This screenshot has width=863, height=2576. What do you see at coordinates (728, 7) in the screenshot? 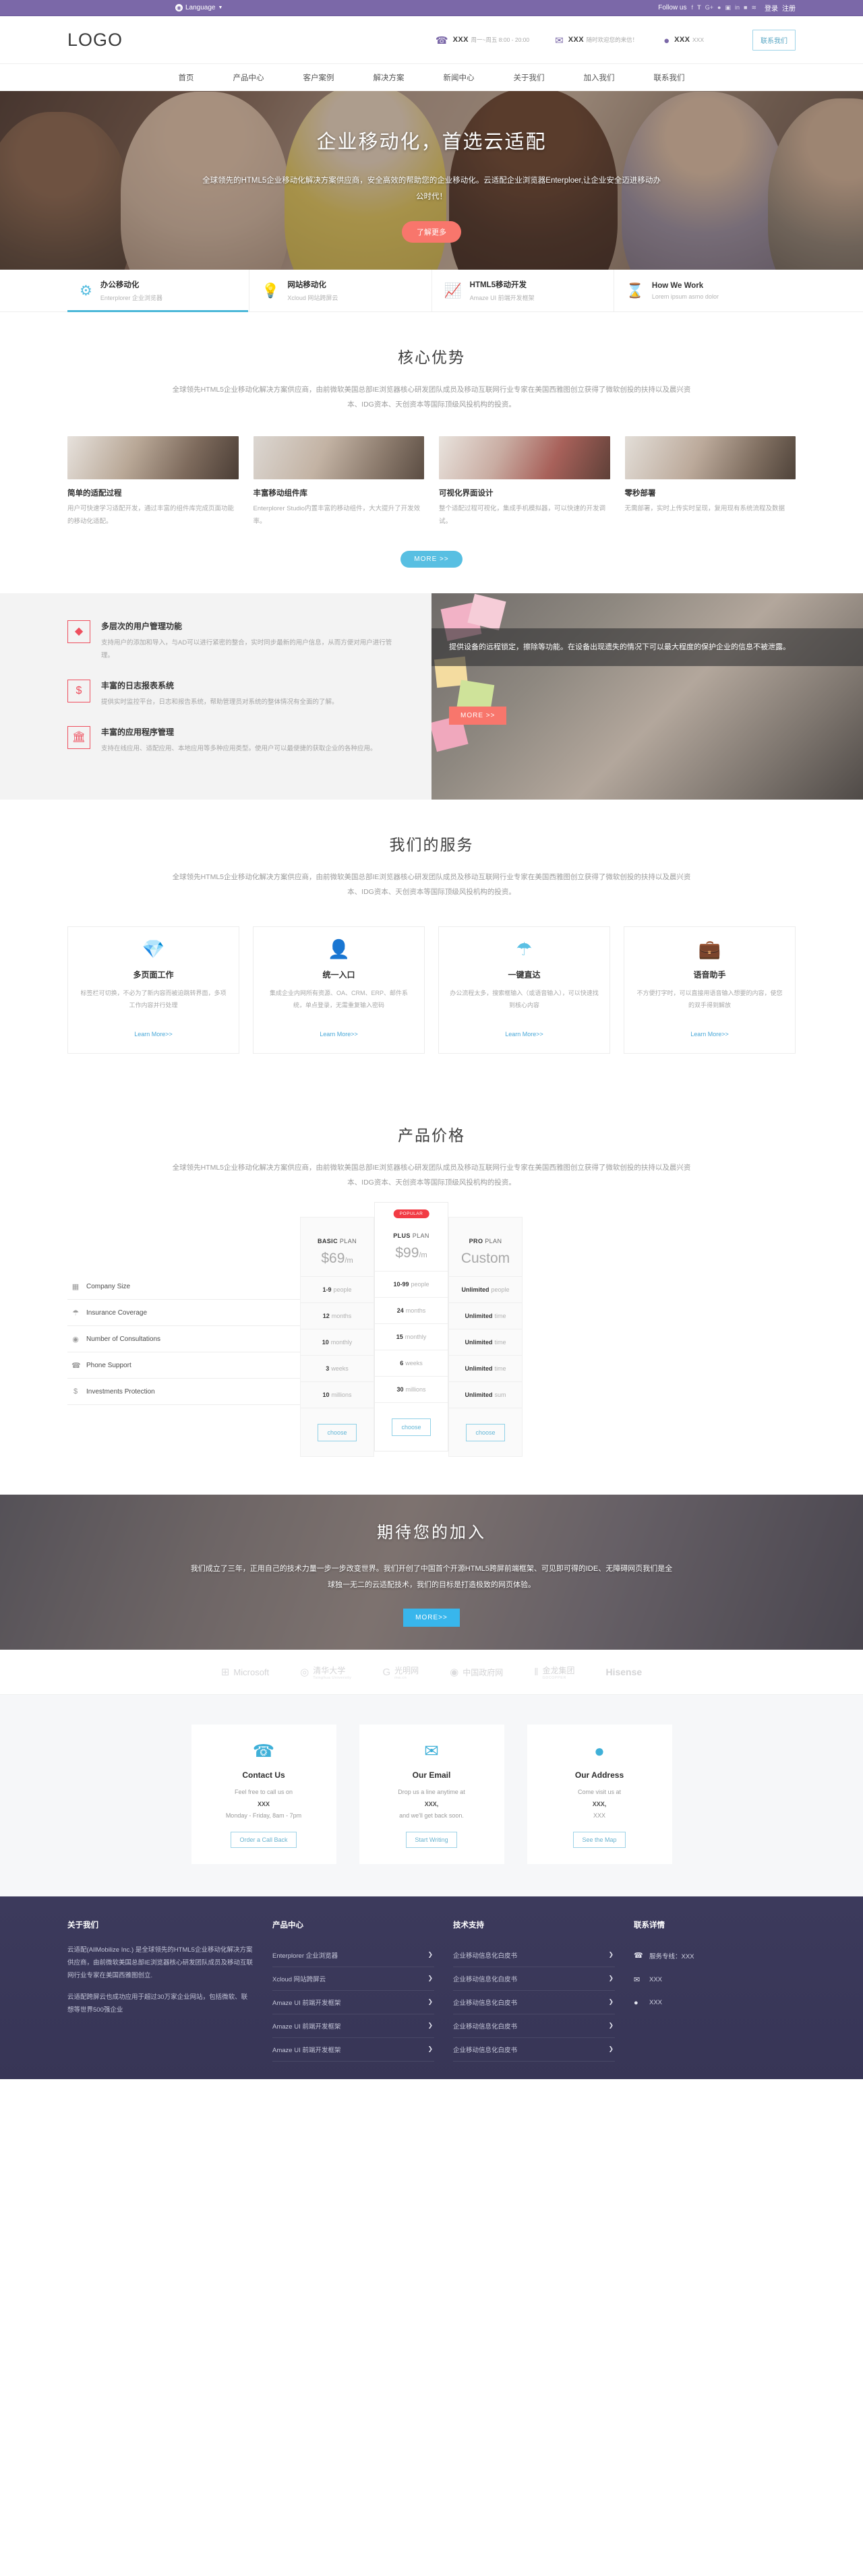
I see `instagram-icon: ▣` at bounding box center [728, 7].